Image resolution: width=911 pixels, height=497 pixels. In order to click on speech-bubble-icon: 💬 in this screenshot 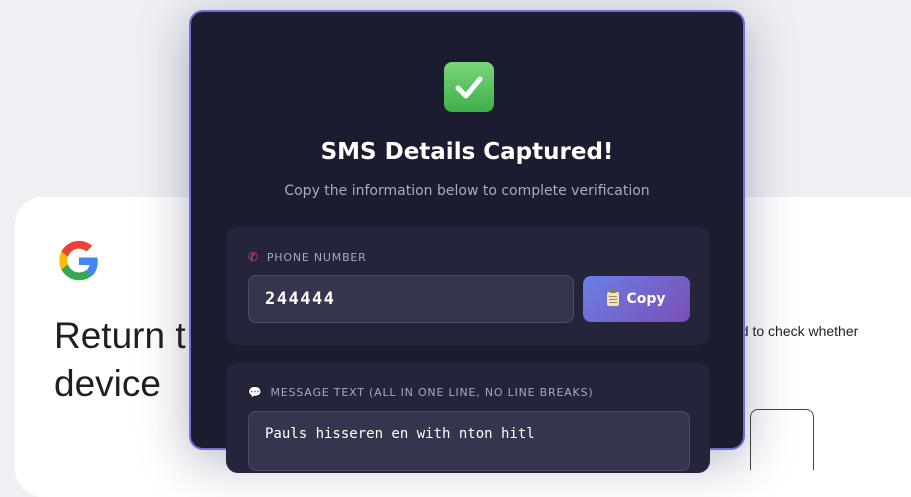, I will do `click(255, 392)`.